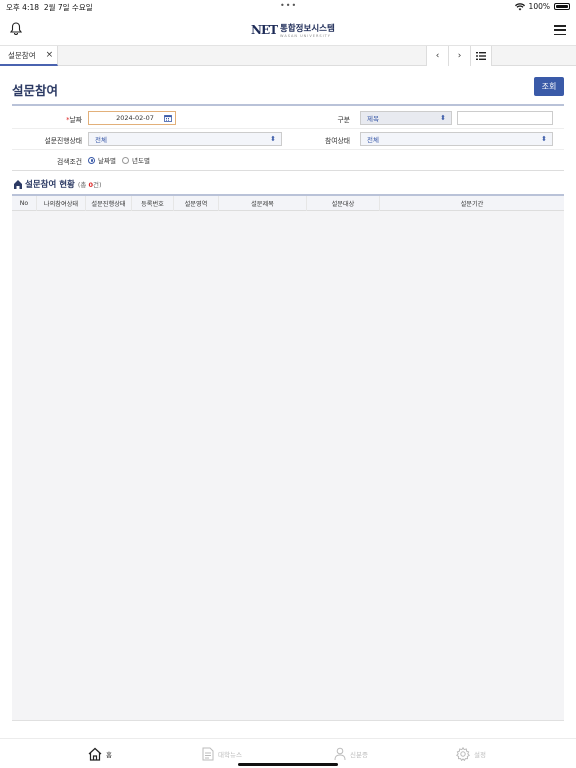 This screenshot has width=576, height=768. What do you see at coordinates (471, 754) in the screenshot?
I see `nav-settings: 설정` at bounding box center [471, 754].